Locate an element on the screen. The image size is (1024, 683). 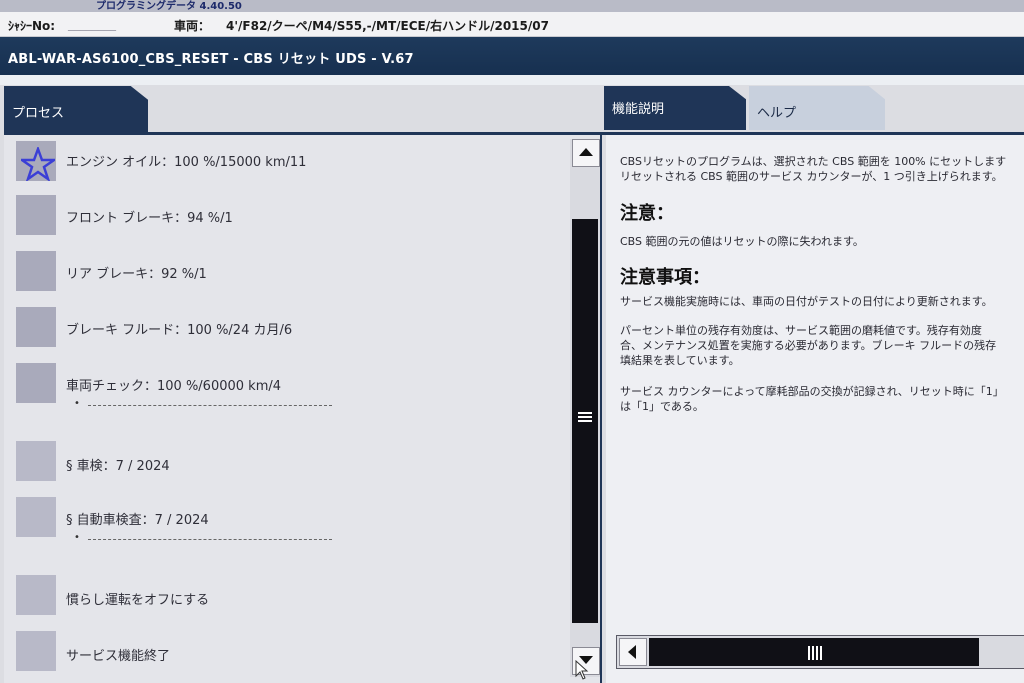
item-label: フロント ブレーキ：94 %/1 is located at coordinates (149, 218).